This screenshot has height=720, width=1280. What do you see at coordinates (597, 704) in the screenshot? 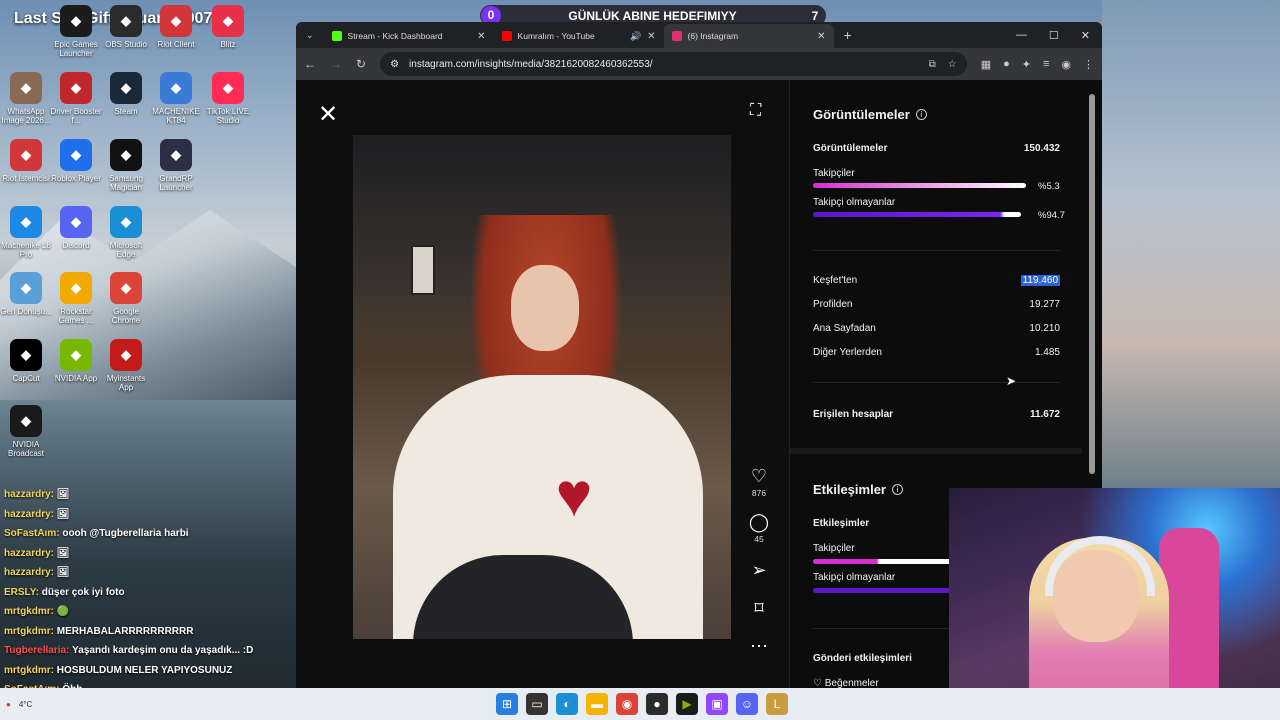
I see `file-explorer-icon: ▬` at bounding box center [597, 704].